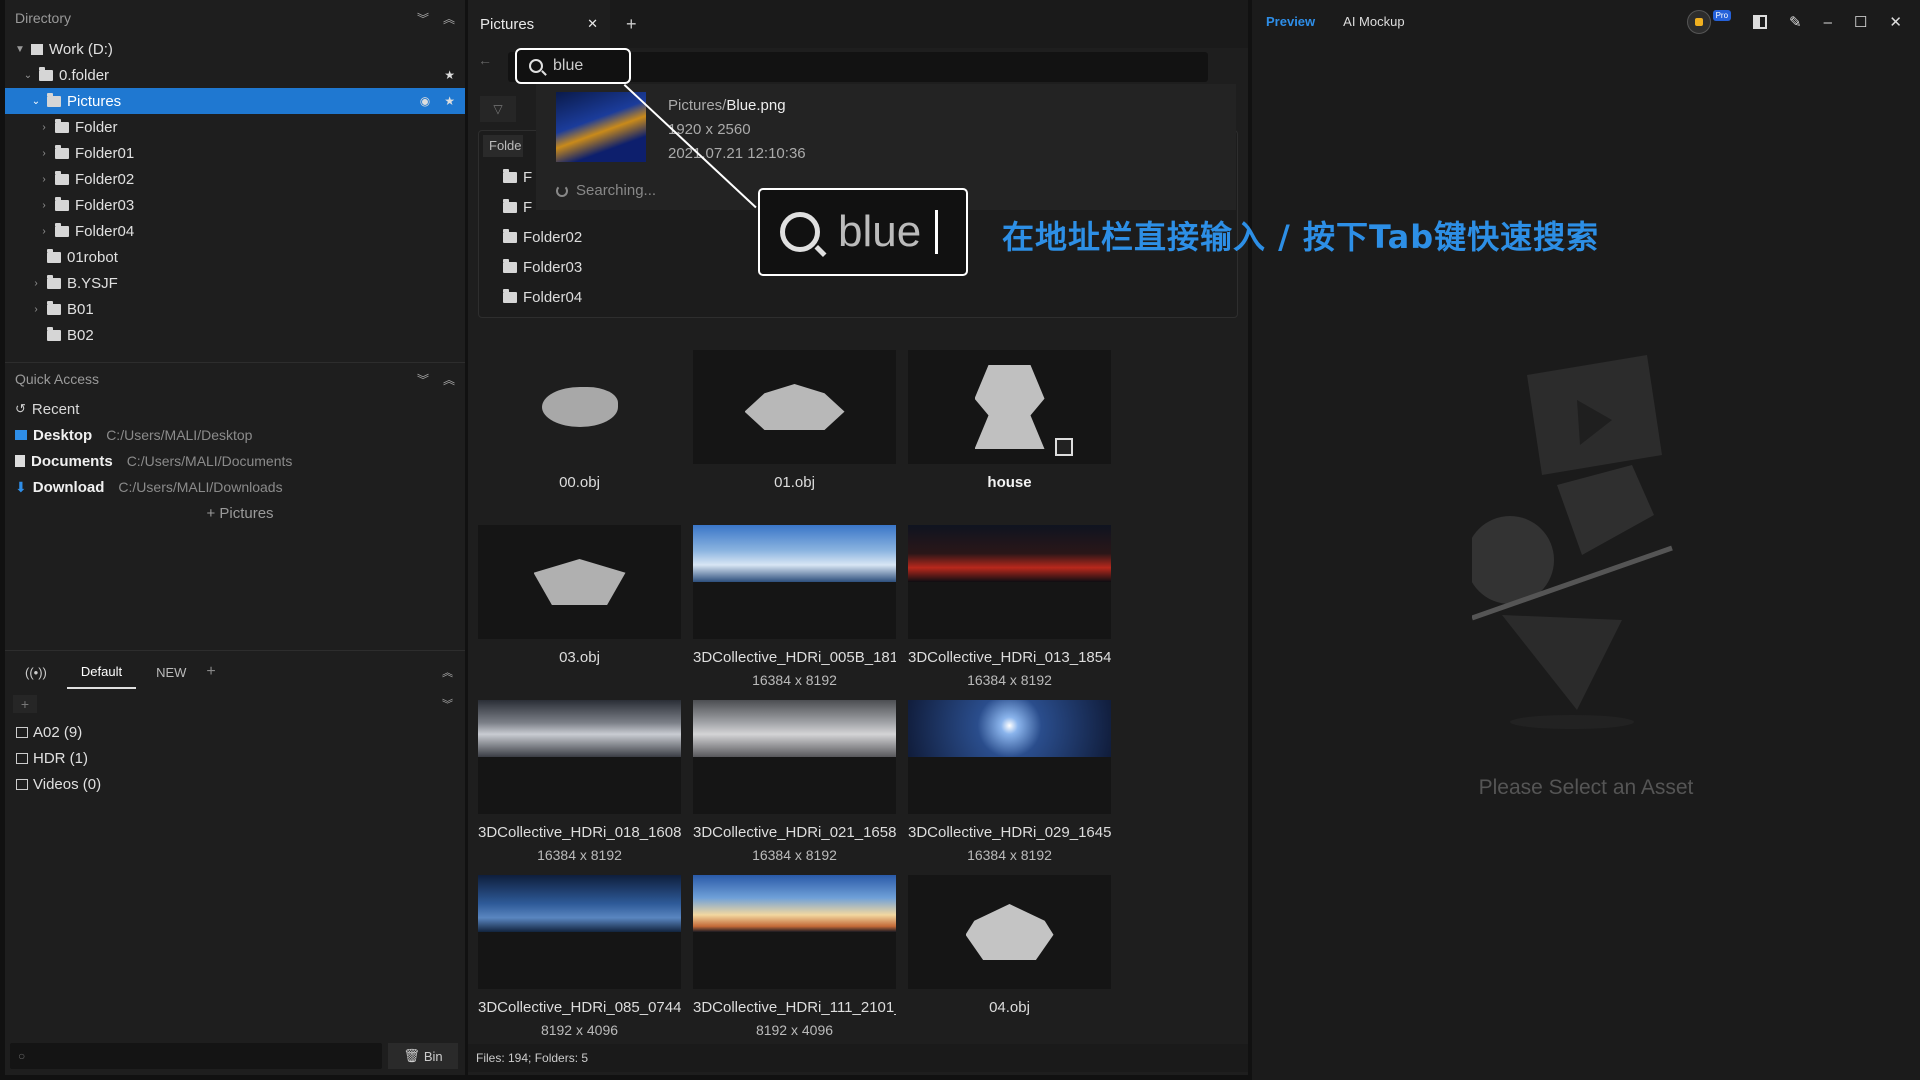  What do you see at coordinates (579, 420) in the screenshot?
I see `asset-card: 00.obj` at bounding box center [579, 420].